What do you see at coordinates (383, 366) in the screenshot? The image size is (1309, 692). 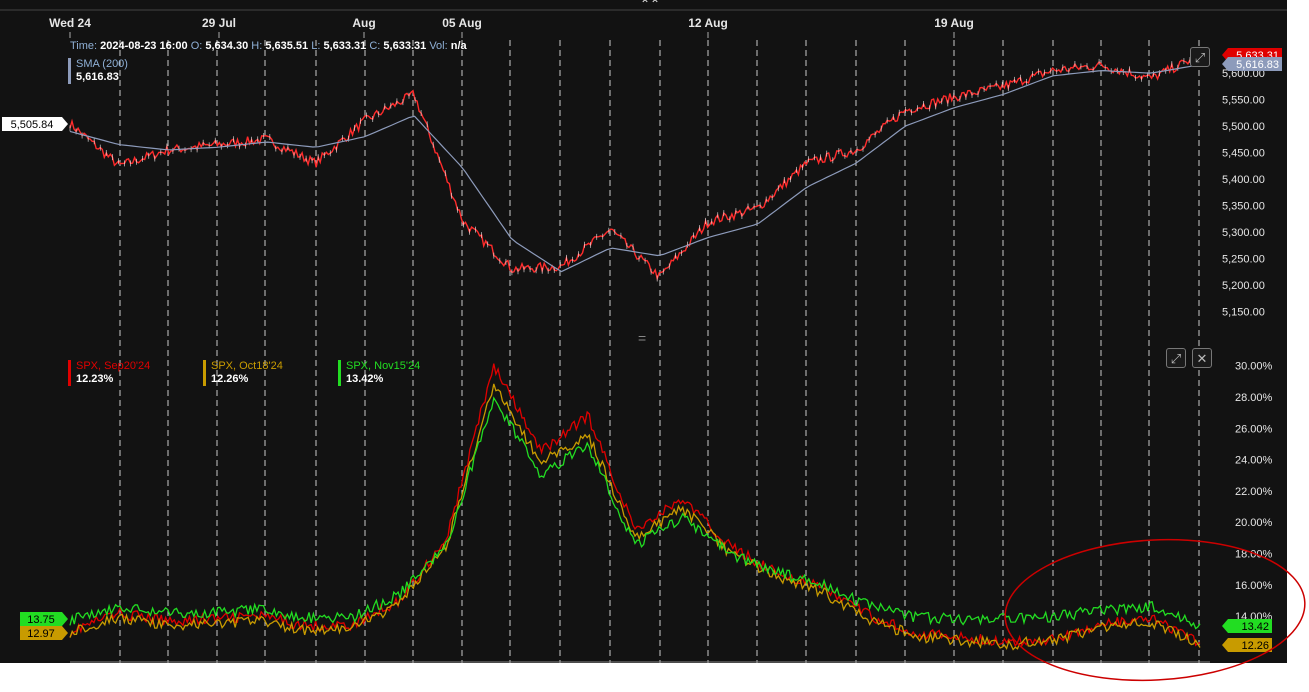 I see `iv-legend-nov-name: SPX, Nov15'24` at bounding box center [383, 366].